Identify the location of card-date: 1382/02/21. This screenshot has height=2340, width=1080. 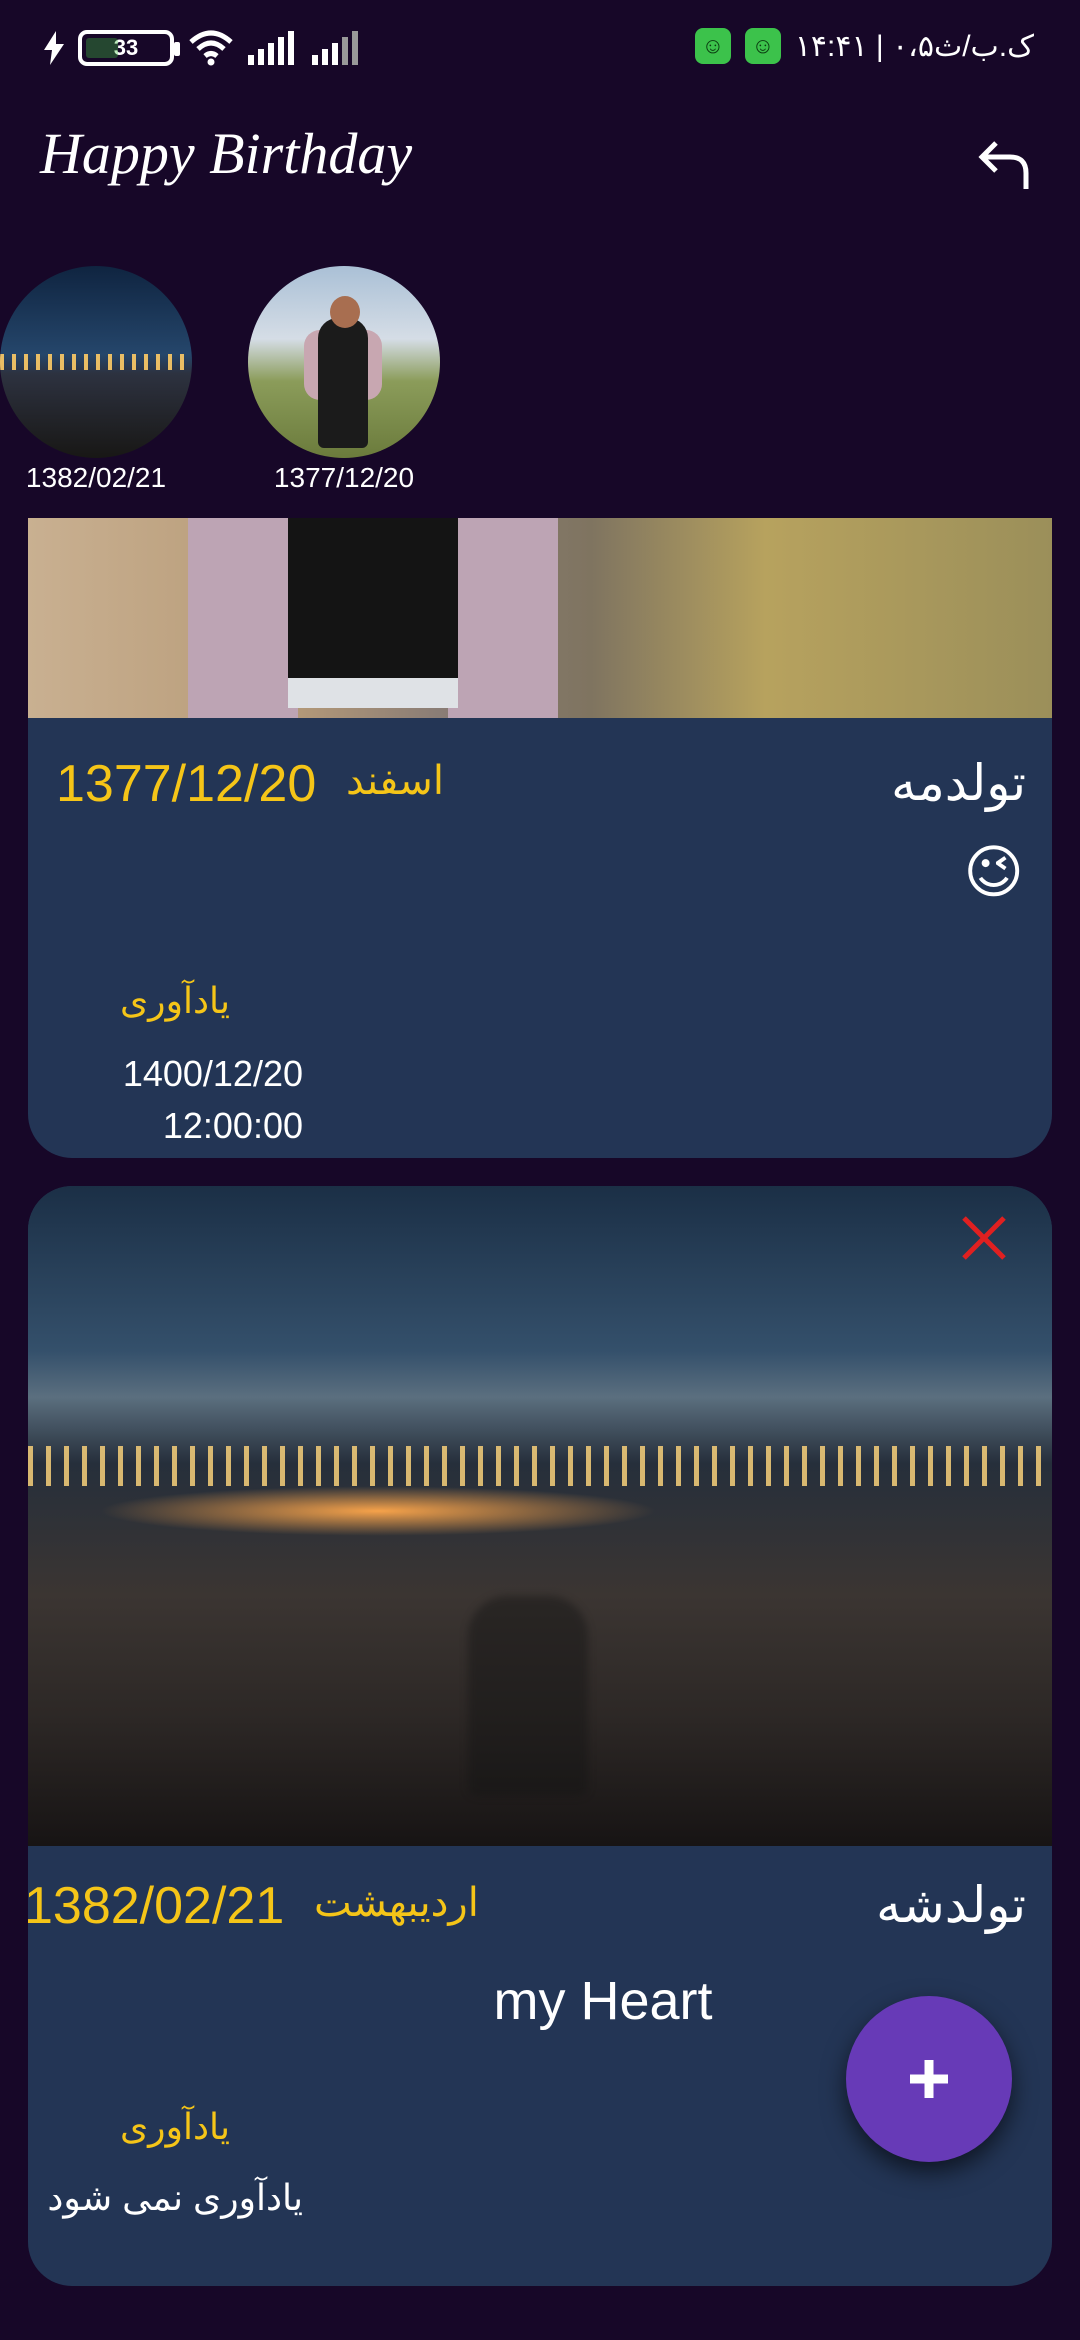
(156, 1906).